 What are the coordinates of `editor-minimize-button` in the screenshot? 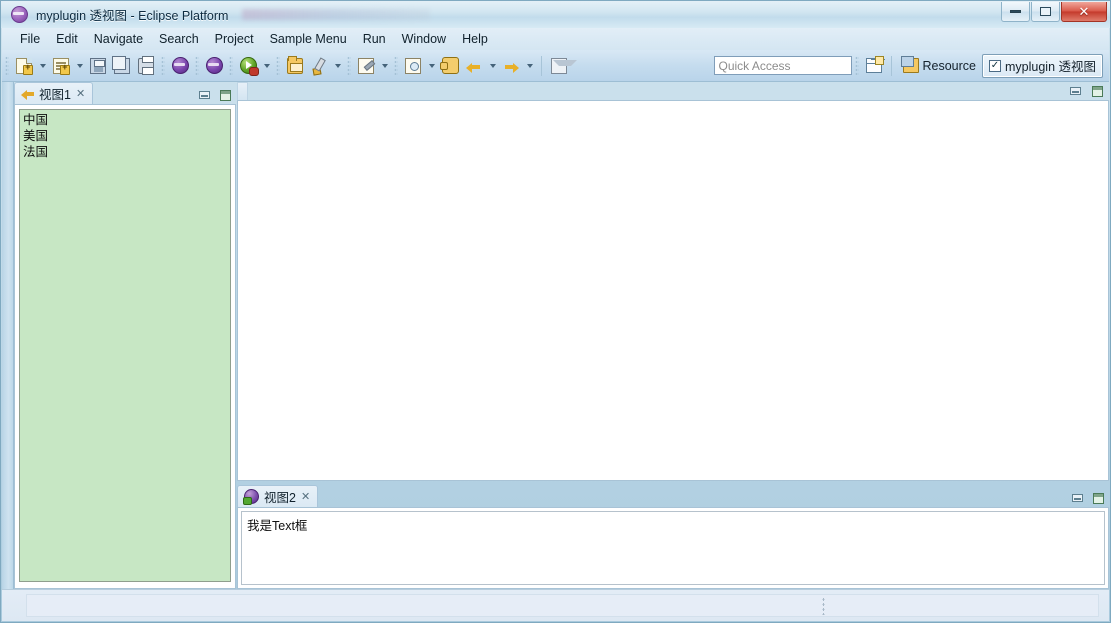 It's located at (1075, 91).